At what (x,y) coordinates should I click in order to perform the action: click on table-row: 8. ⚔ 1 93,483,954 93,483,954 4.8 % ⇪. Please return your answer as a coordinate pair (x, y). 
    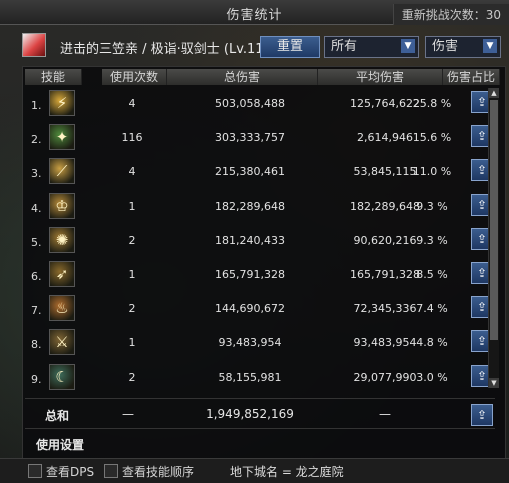
    Looking at the image, I should click on (260, 345).